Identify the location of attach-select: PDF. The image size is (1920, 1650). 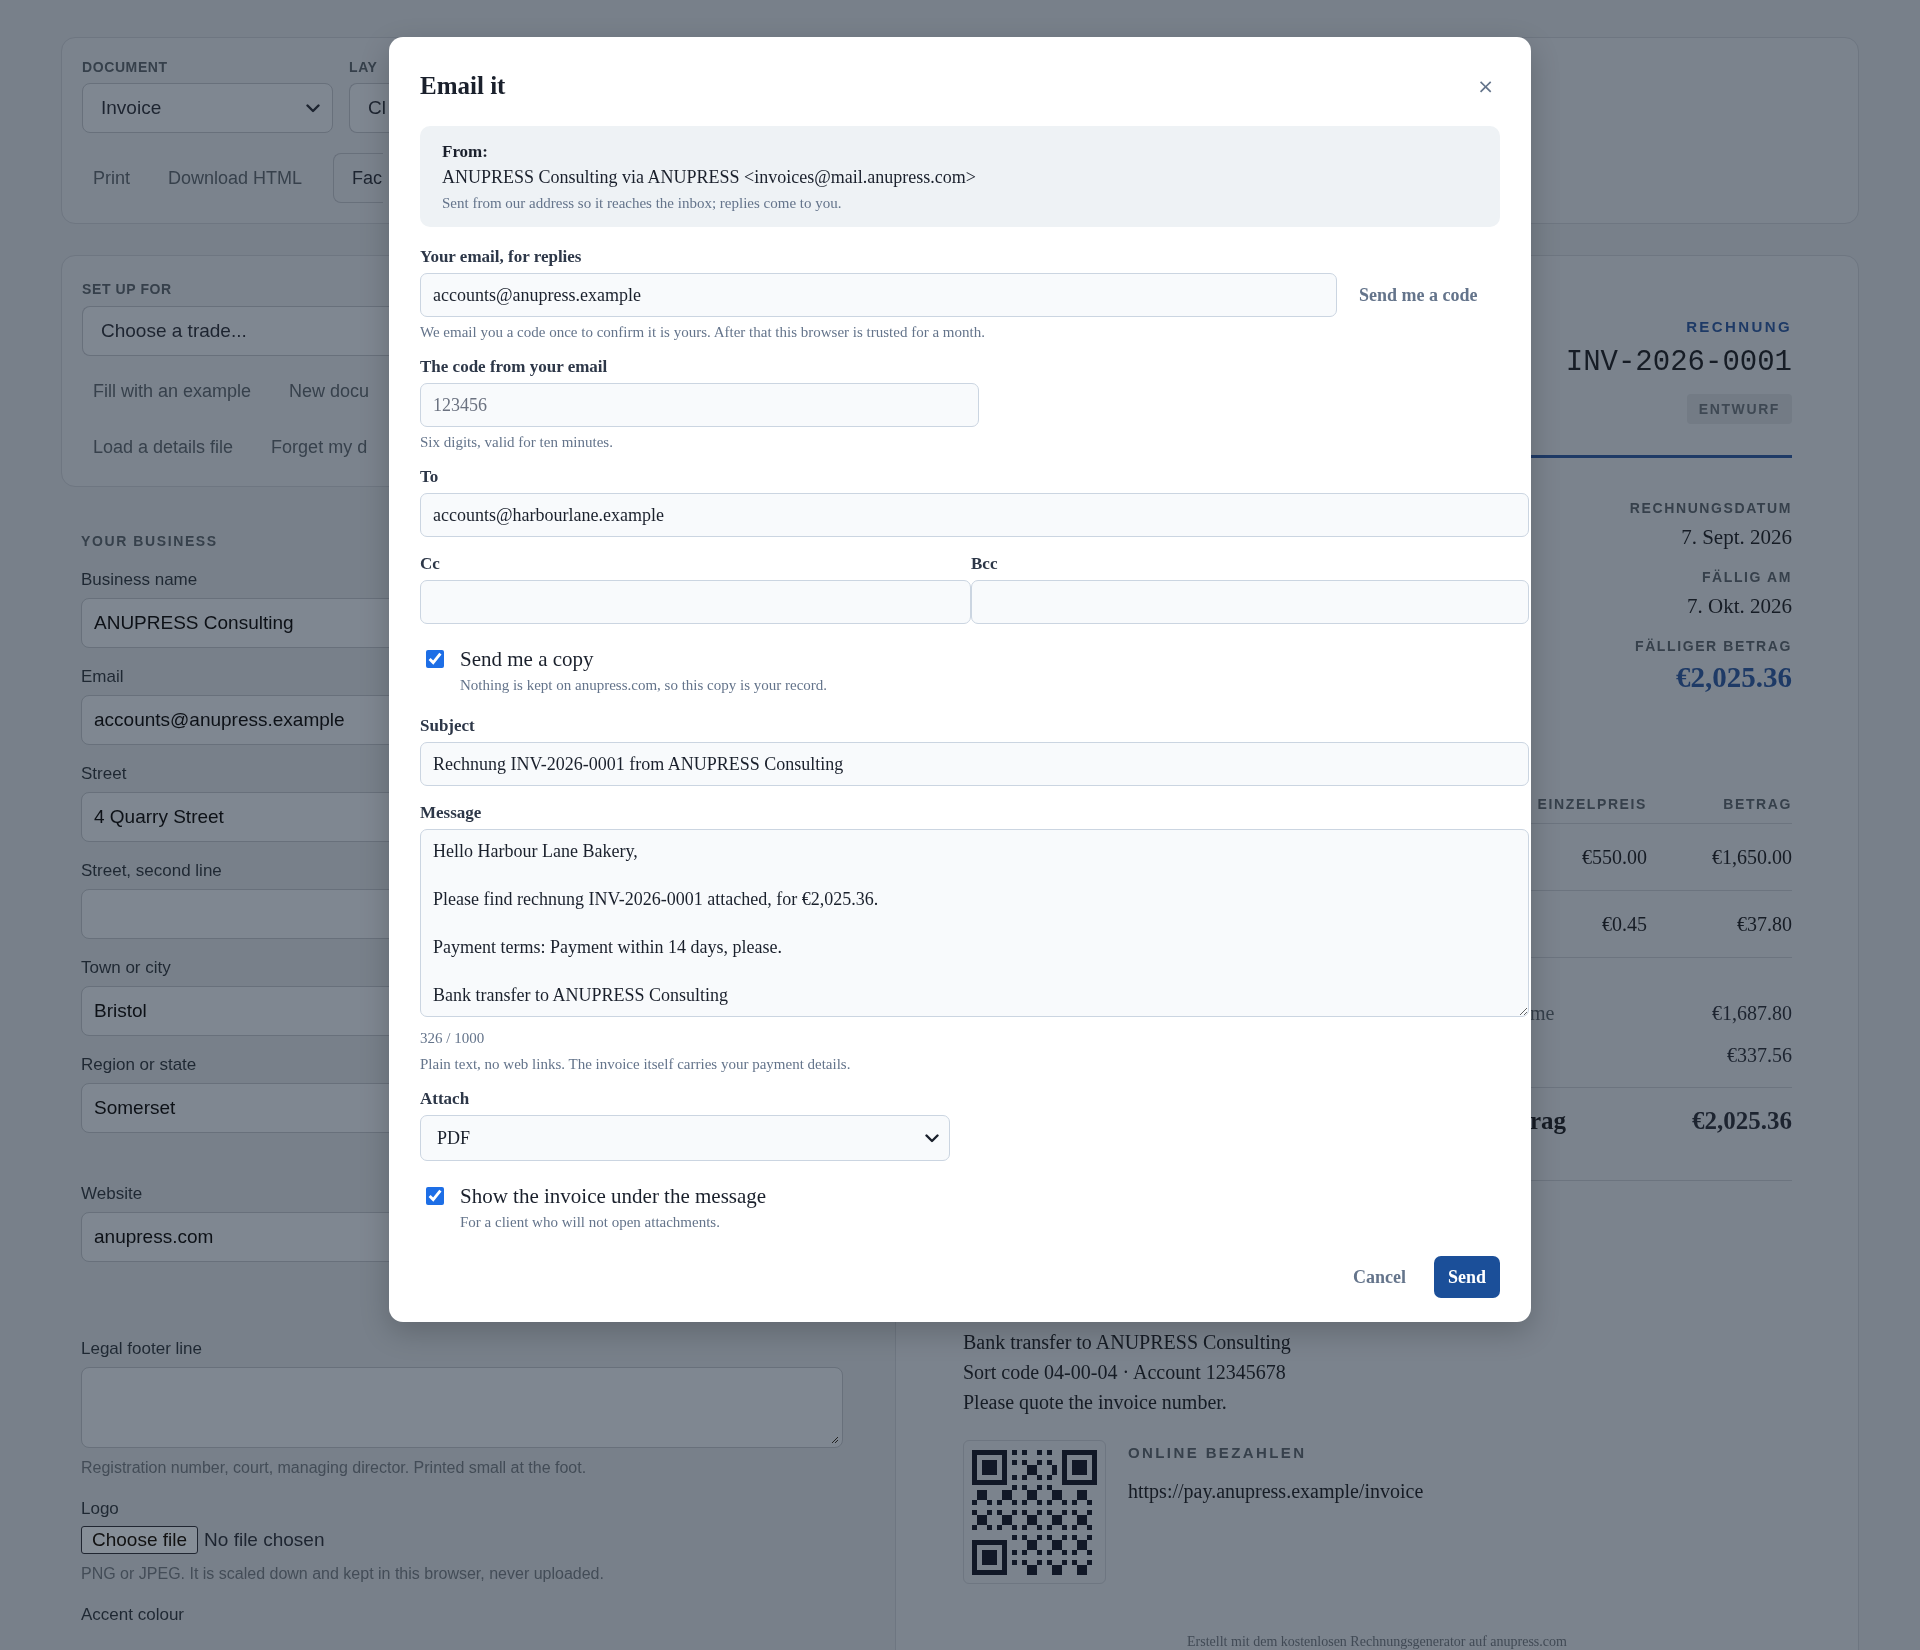
(685, 1138).